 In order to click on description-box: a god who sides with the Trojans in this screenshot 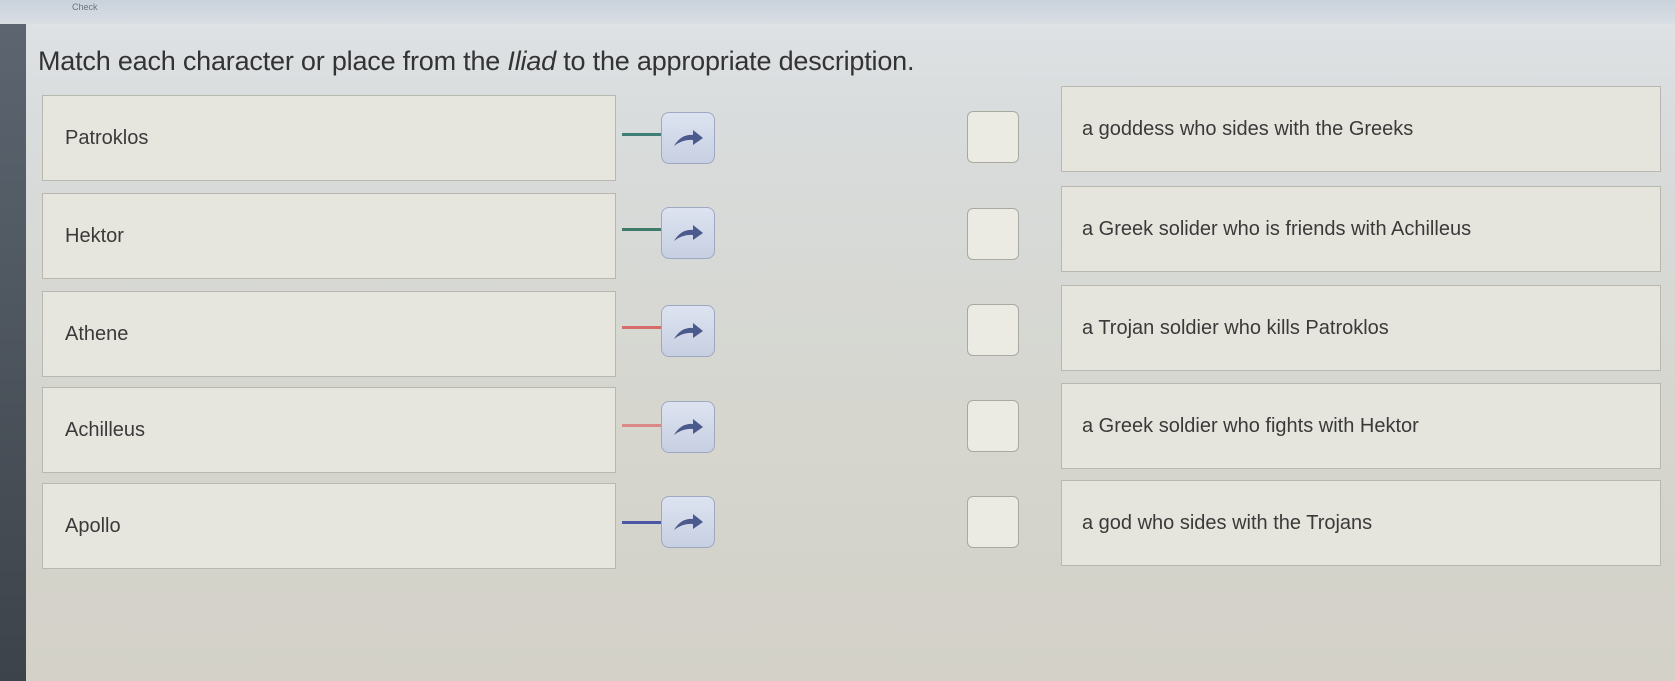, I will do `click(1361, 523)`.